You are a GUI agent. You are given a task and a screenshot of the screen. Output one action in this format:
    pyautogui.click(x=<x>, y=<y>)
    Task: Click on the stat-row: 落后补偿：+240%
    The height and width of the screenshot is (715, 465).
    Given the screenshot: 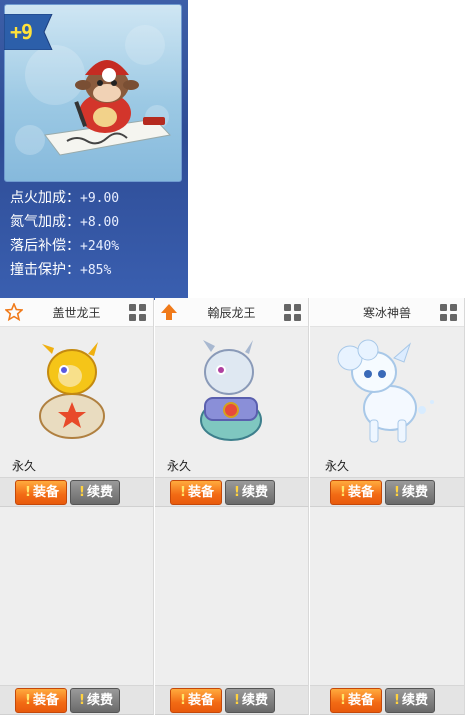 What is the action you would take?
    pyautogui.click(x=97, y=246)
    